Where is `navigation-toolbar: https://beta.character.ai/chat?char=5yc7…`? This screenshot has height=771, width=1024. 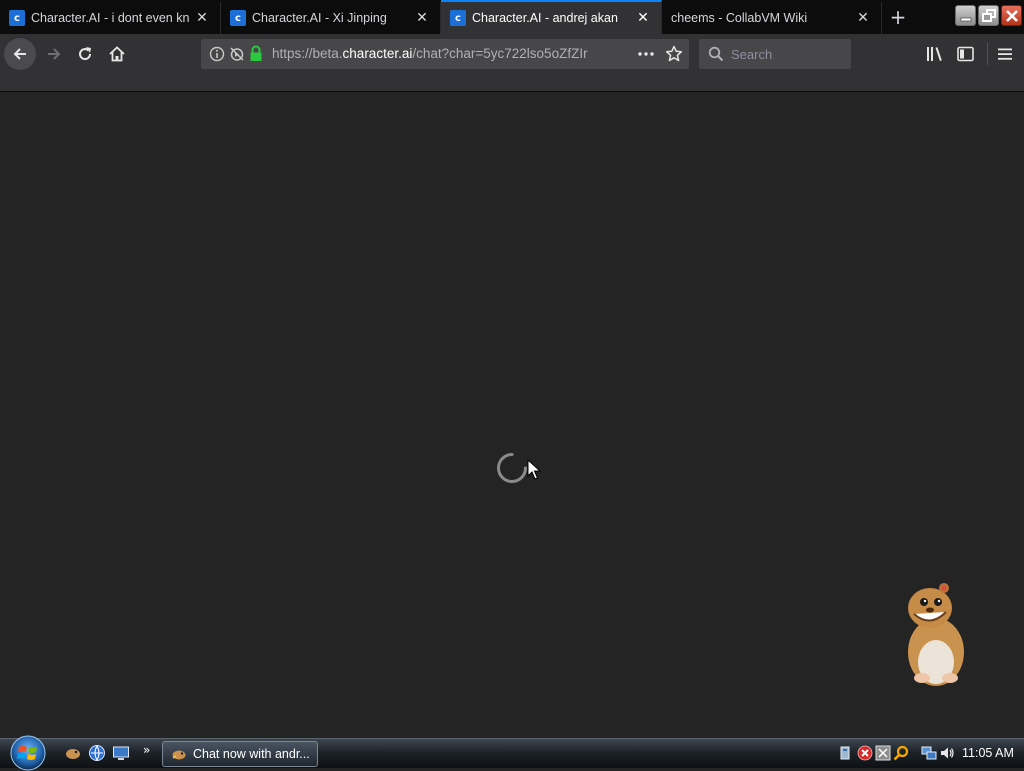
navigation-toolbar: https://beta.character.ai/chat?char=5yc7… is located at coordinates (512, 63).